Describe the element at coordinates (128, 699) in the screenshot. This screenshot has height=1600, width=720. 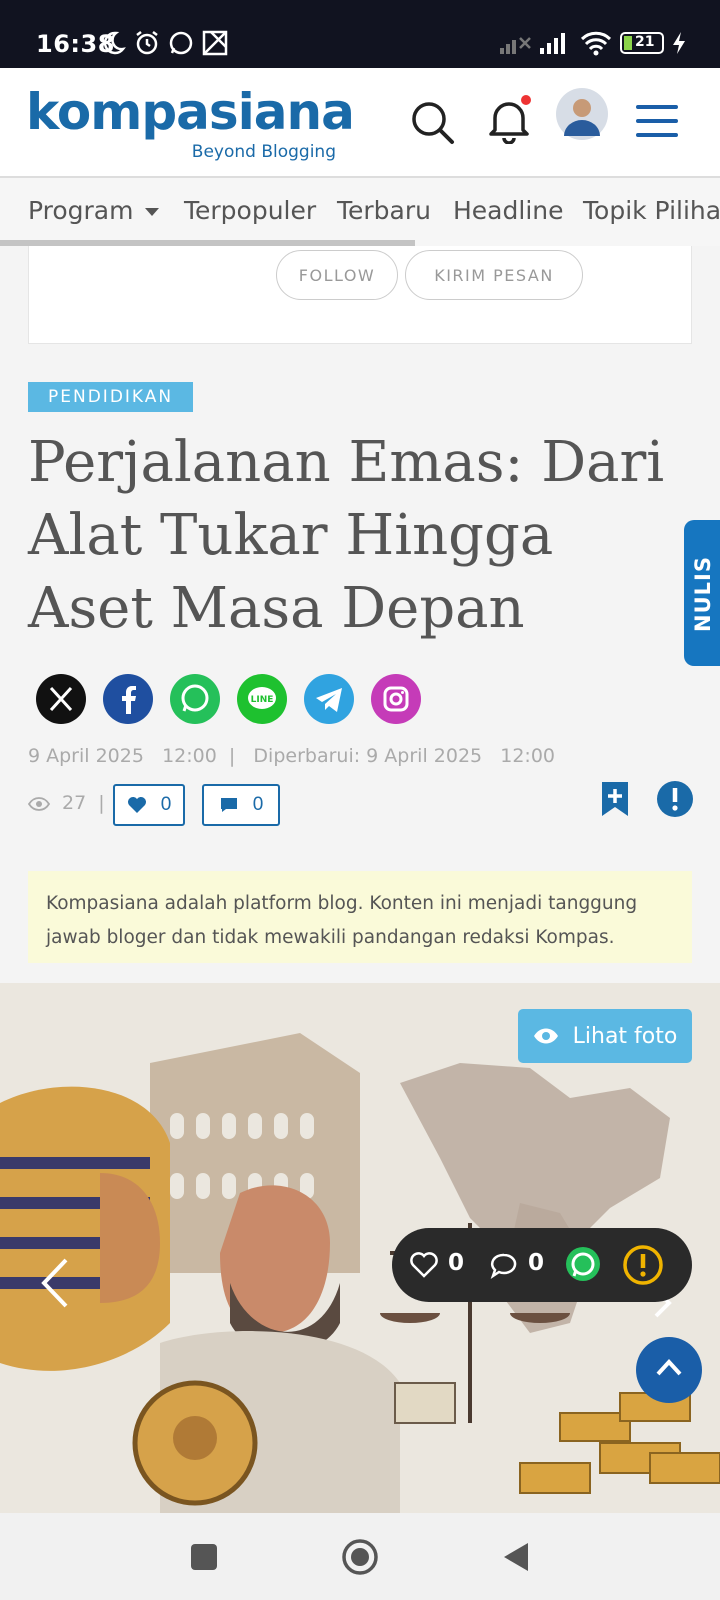
I see `facebook-icon` at that location.